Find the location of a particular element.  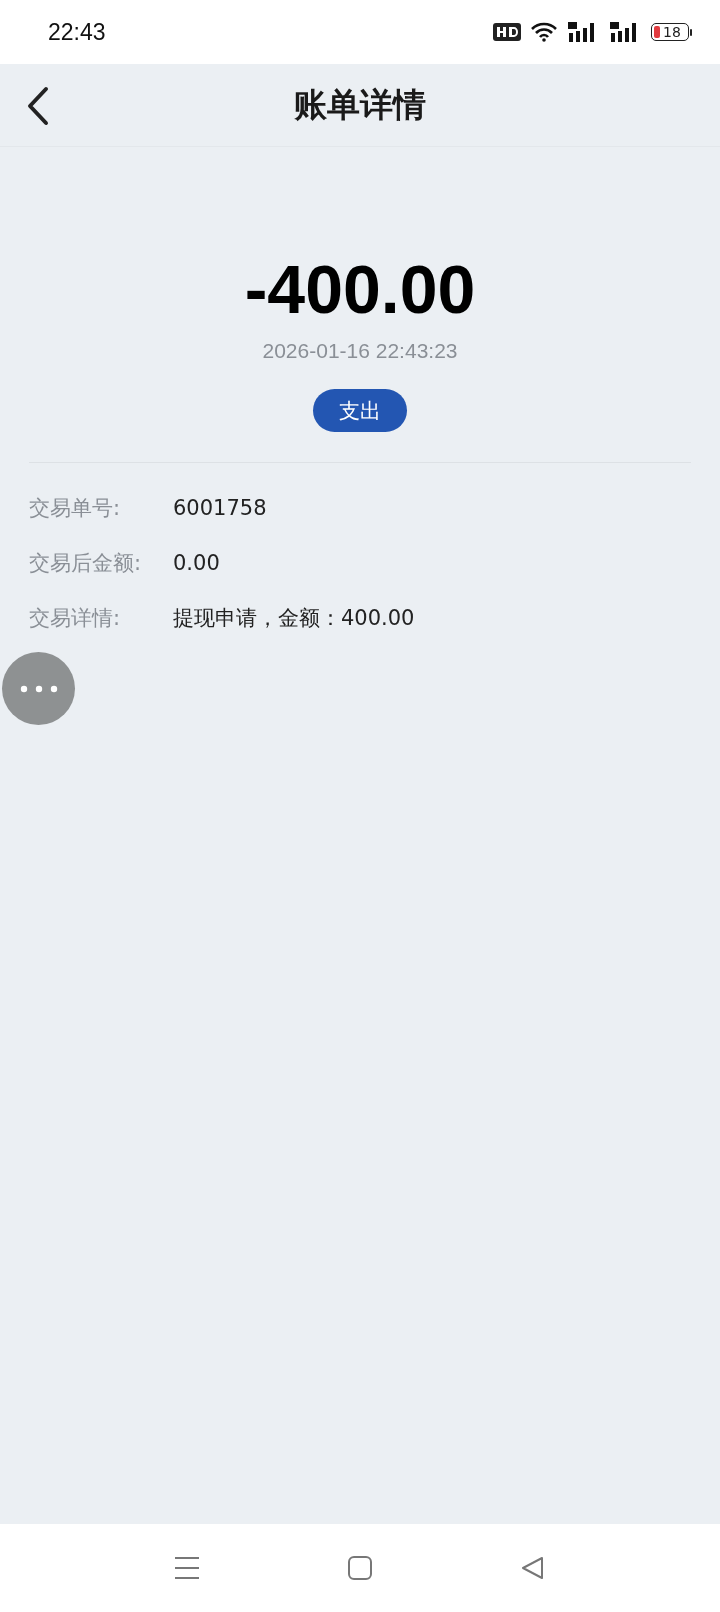

home-icon is located at coordinates (360, 1568).